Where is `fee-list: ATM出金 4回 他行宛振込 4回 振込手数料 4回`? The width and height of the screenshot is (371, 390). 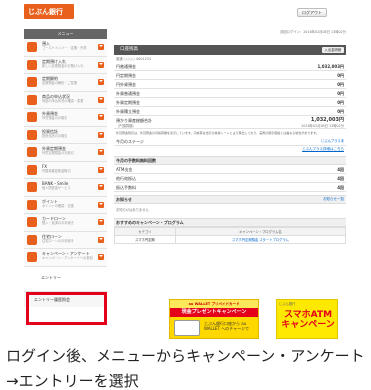 fee-list: ATM出金 4回 他行宛振込 4回 振込手数料 4回 is located at coordinates (230, 178).